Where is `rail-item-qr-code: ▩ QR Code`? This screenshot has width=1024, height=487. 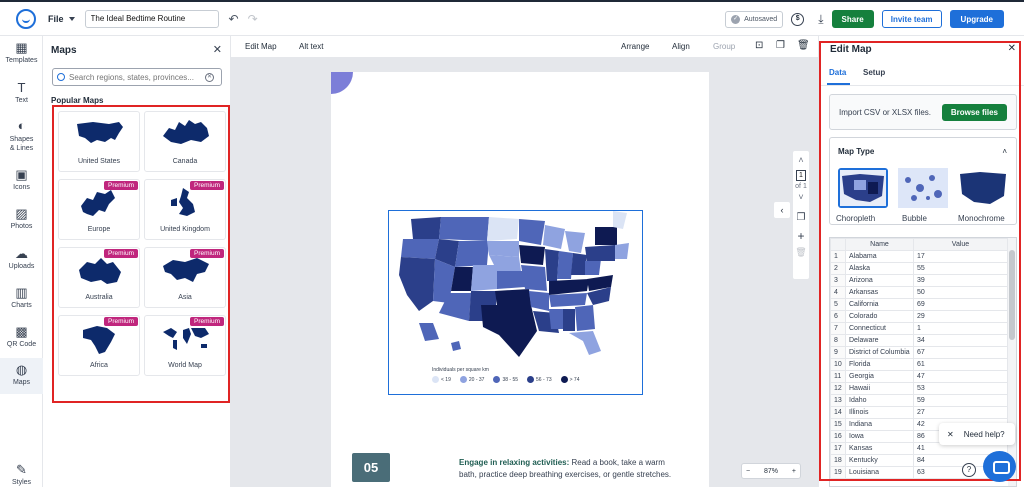
rail-item-qr-code: ▩ QR Code is located at coordinates (21, 336).